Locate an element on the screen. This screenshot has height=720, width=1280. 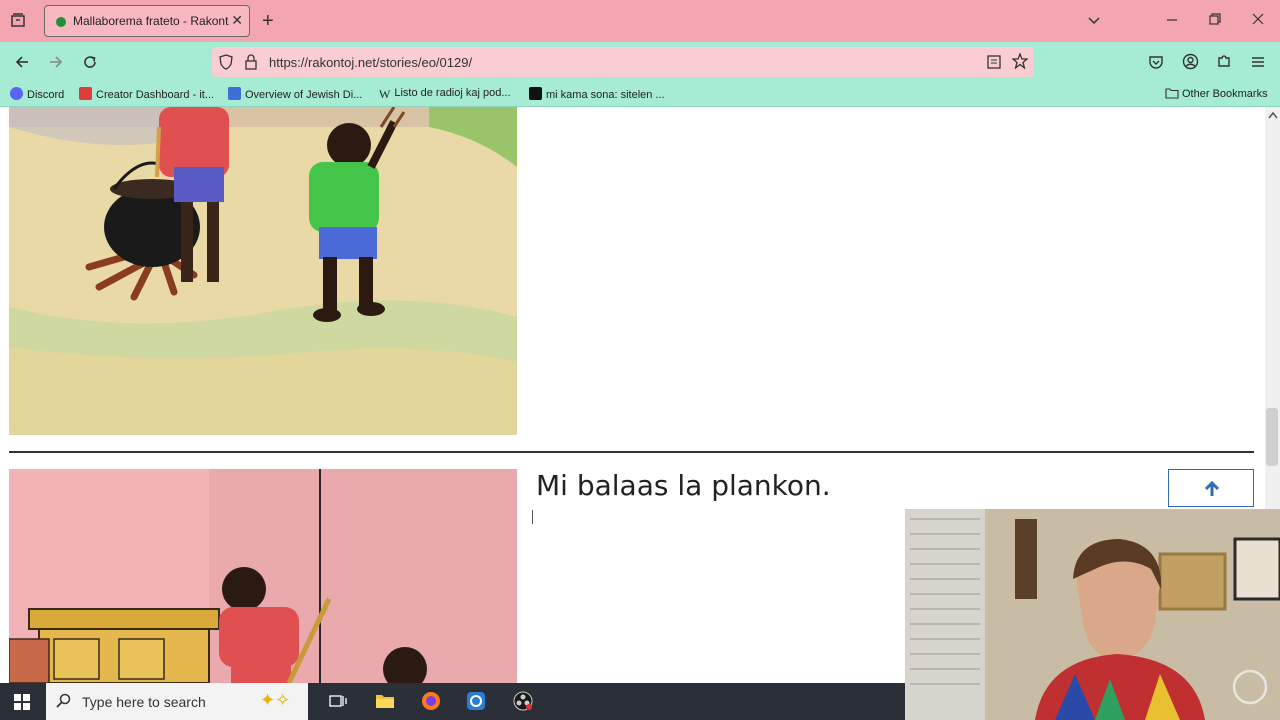
mi-kama-sona-icon is located at coordinates (535, 93).